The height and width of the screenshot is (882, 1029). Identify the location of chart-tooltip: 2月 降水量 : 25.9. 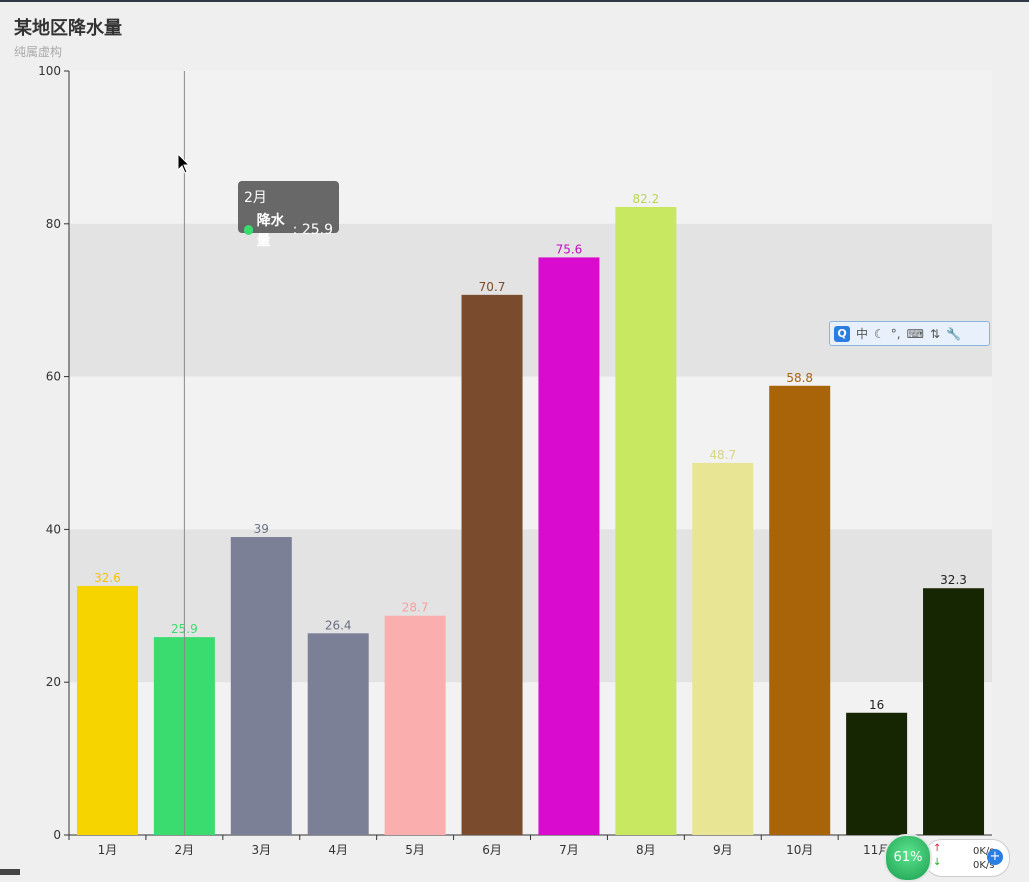
(288, 215).